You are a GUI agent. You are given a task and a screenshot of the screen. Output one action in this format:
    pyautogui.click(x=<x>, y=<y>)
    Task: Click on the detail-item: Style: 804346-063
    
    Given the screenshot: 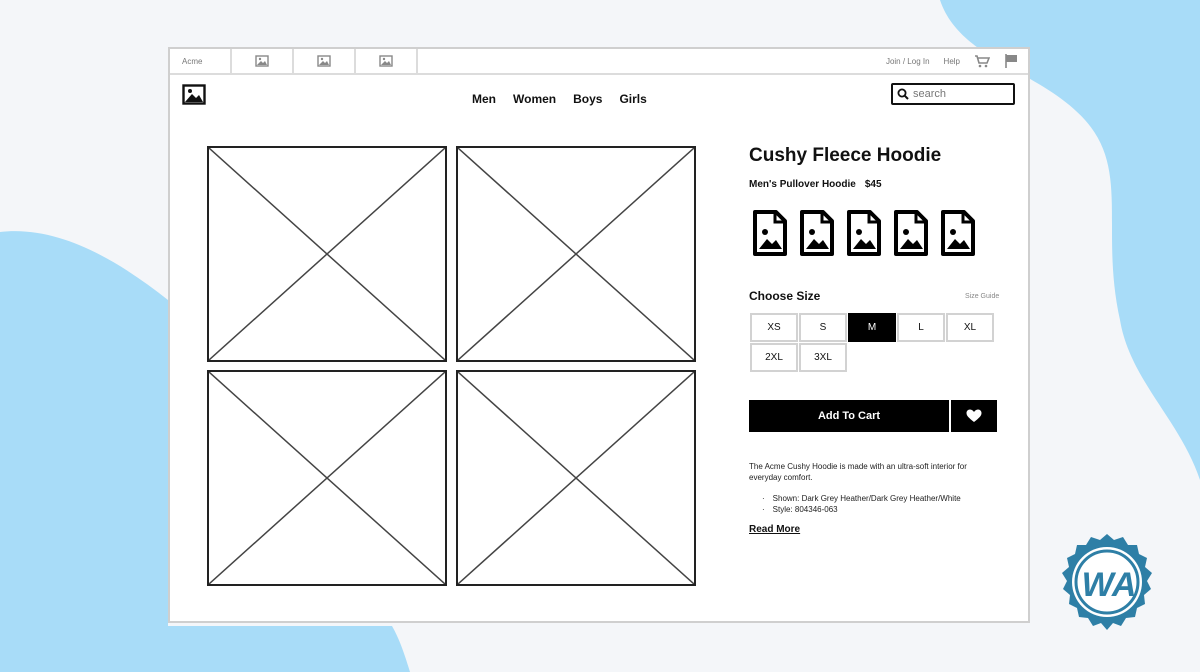 What is the action you would take?
    pyautogui.click(x=861, y=509)
    